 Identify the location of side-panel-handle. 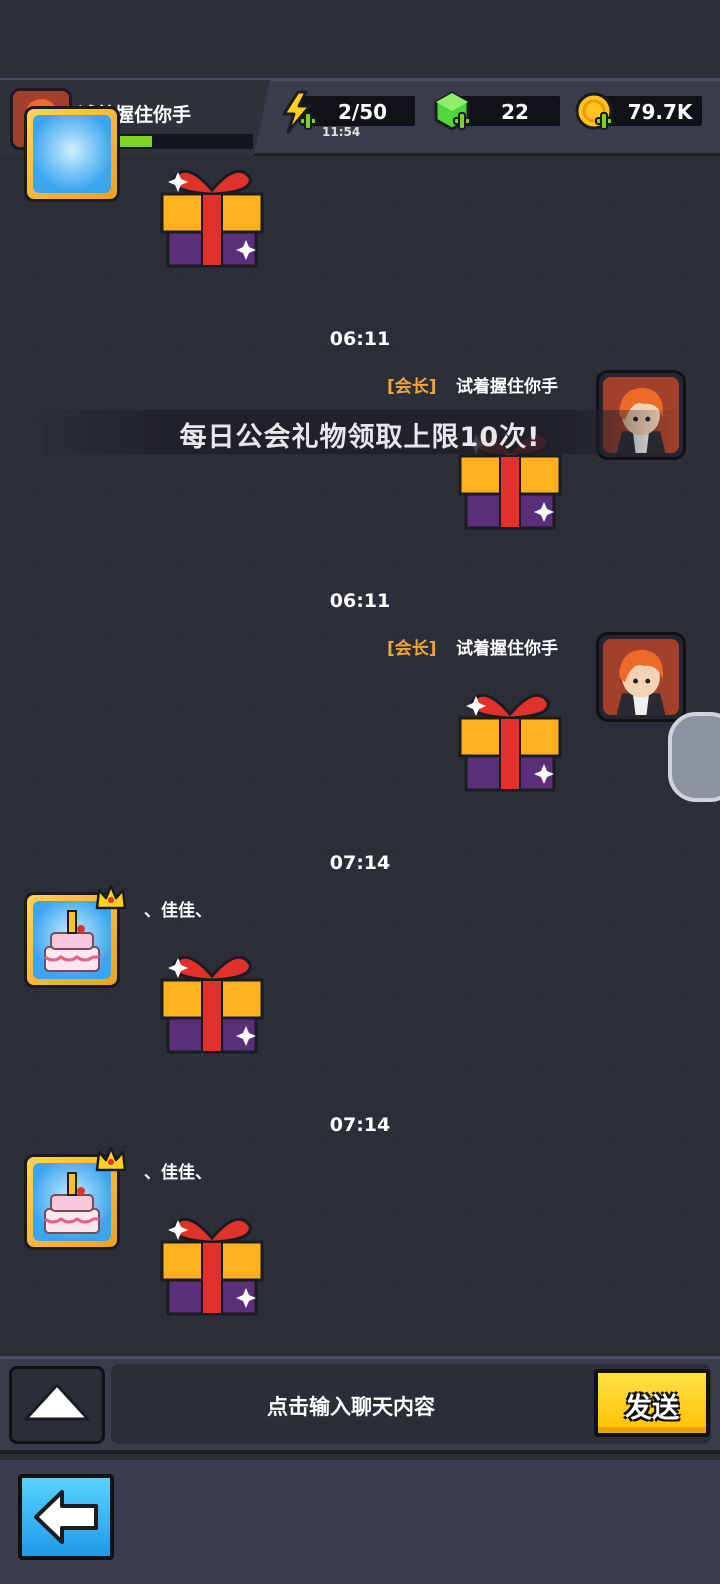
(694, 757).